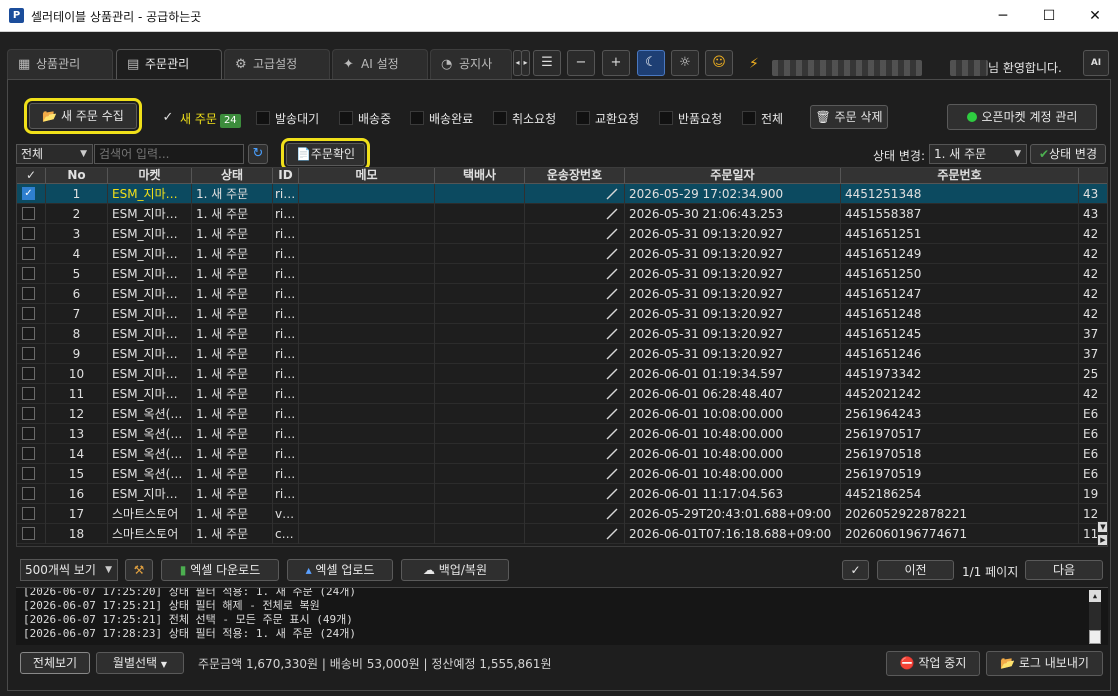 The width and height of the screenshot is (1118, 696). I want to click on filter-exchange-label: 교환요청, so click(617, 118).